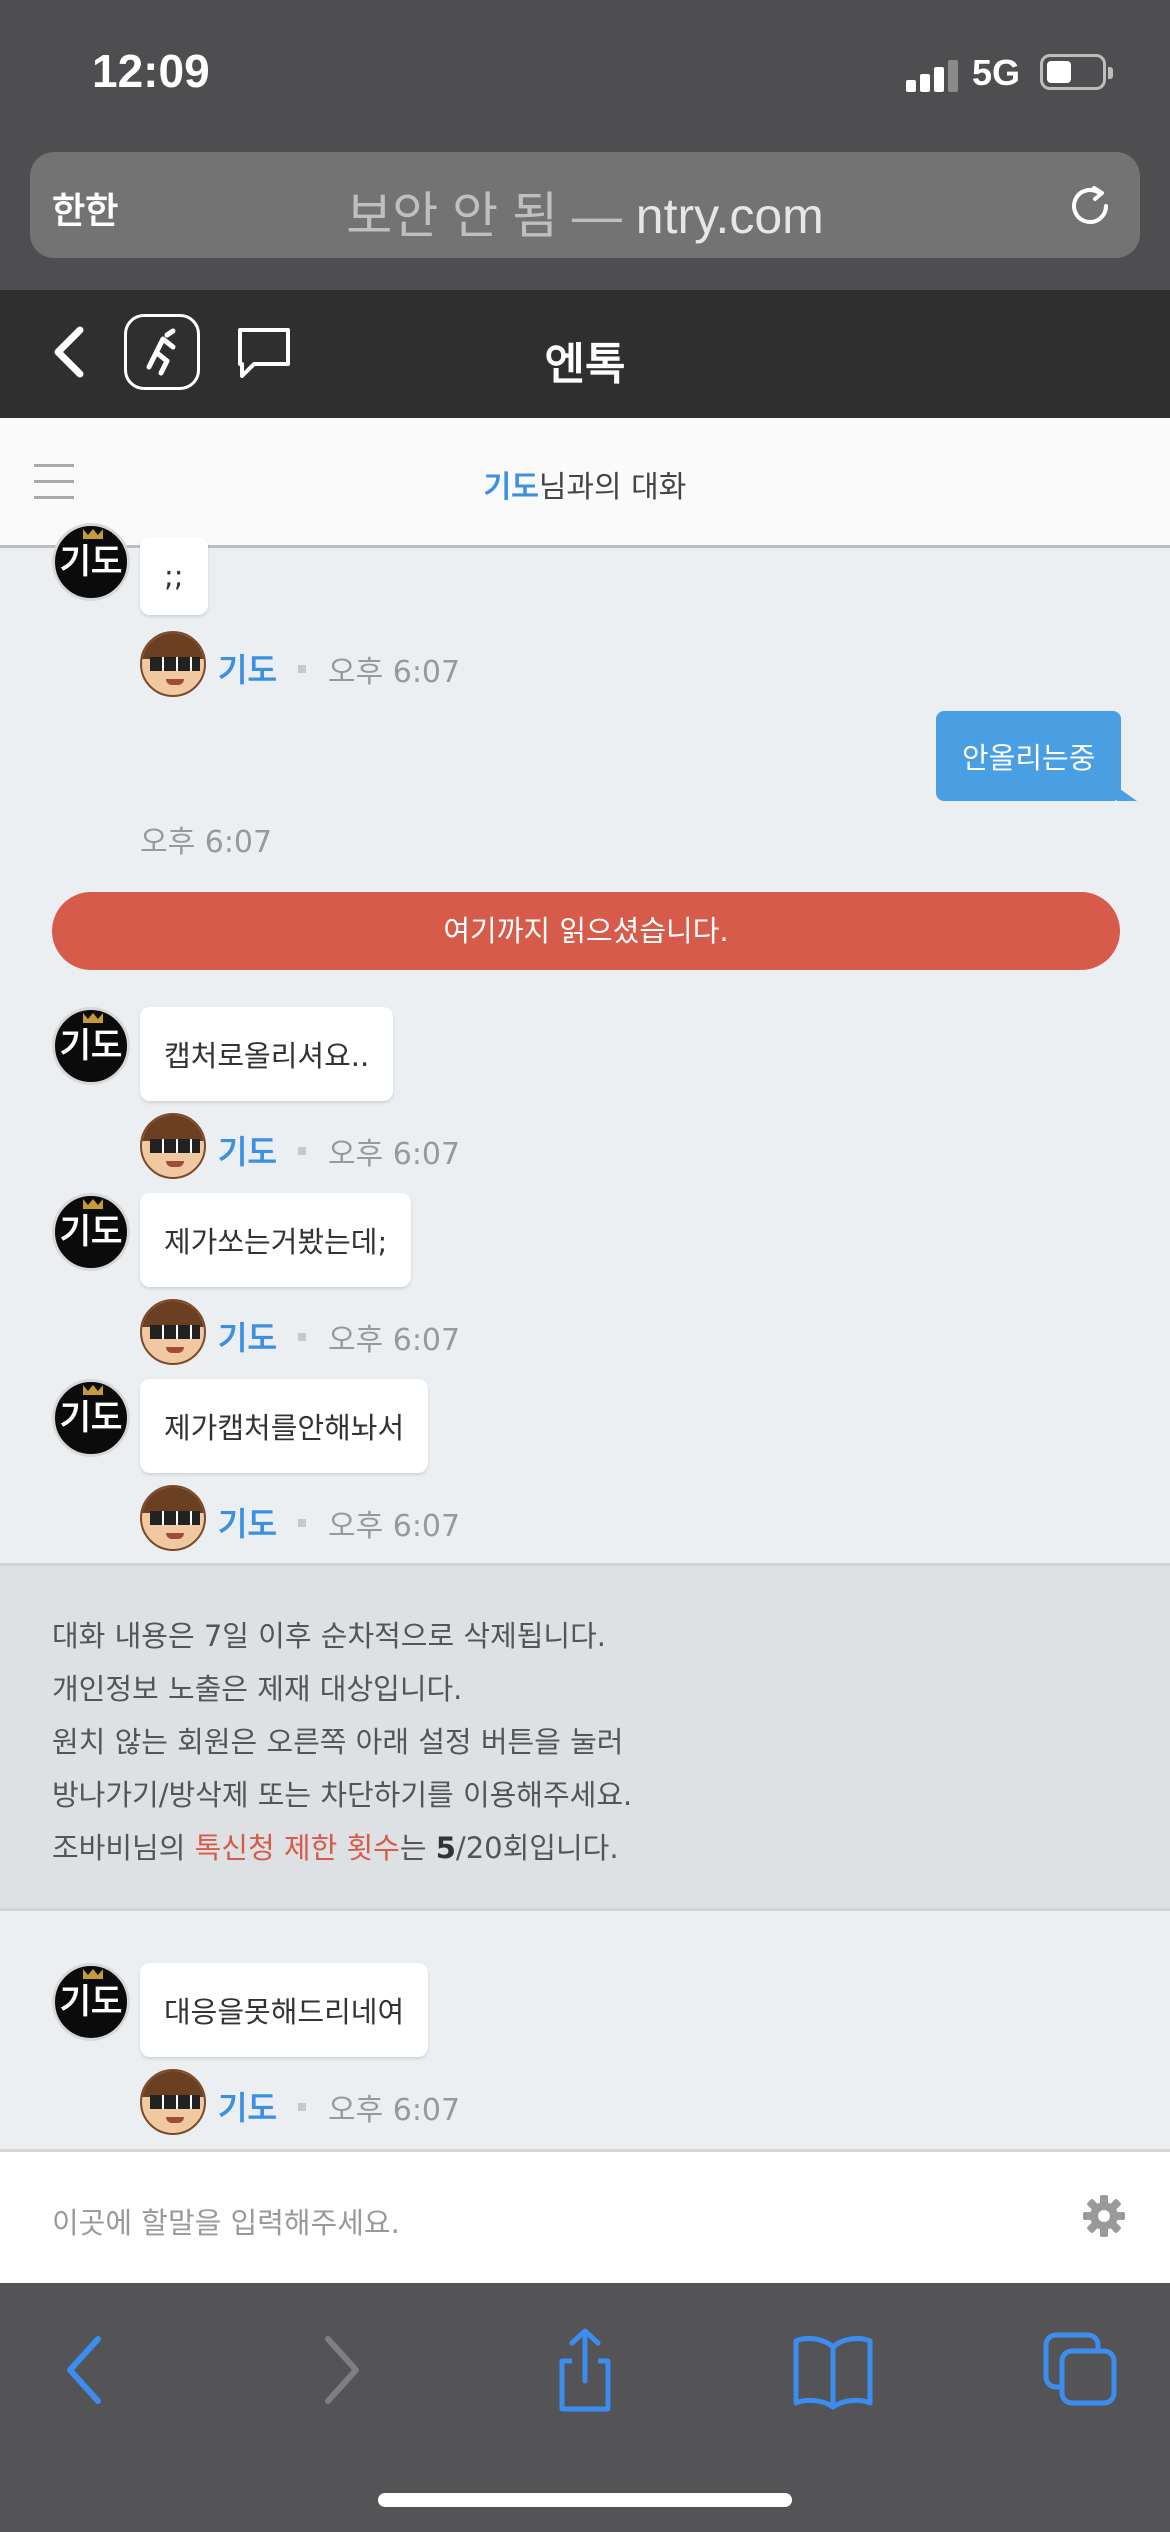 The width and height of the screenshot is (1170, 2532). I want to click on browser-toolbar, so click(585, 2407).